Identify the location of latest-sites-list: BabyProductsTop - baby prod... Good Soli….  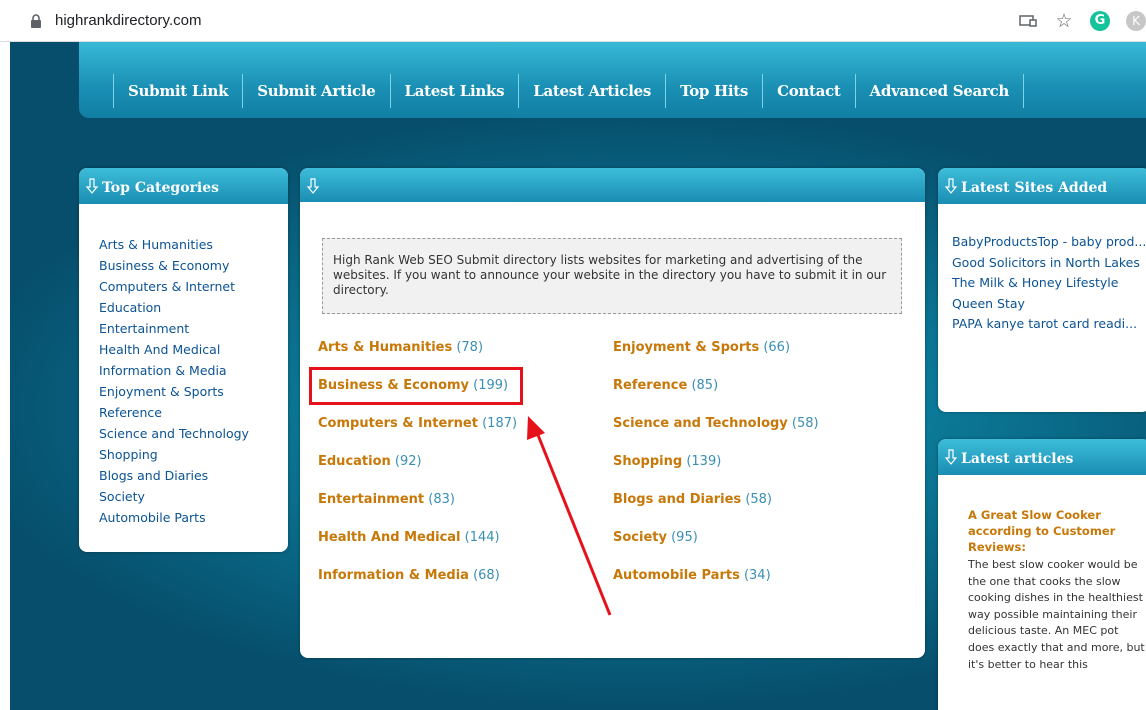
(1042, 269).